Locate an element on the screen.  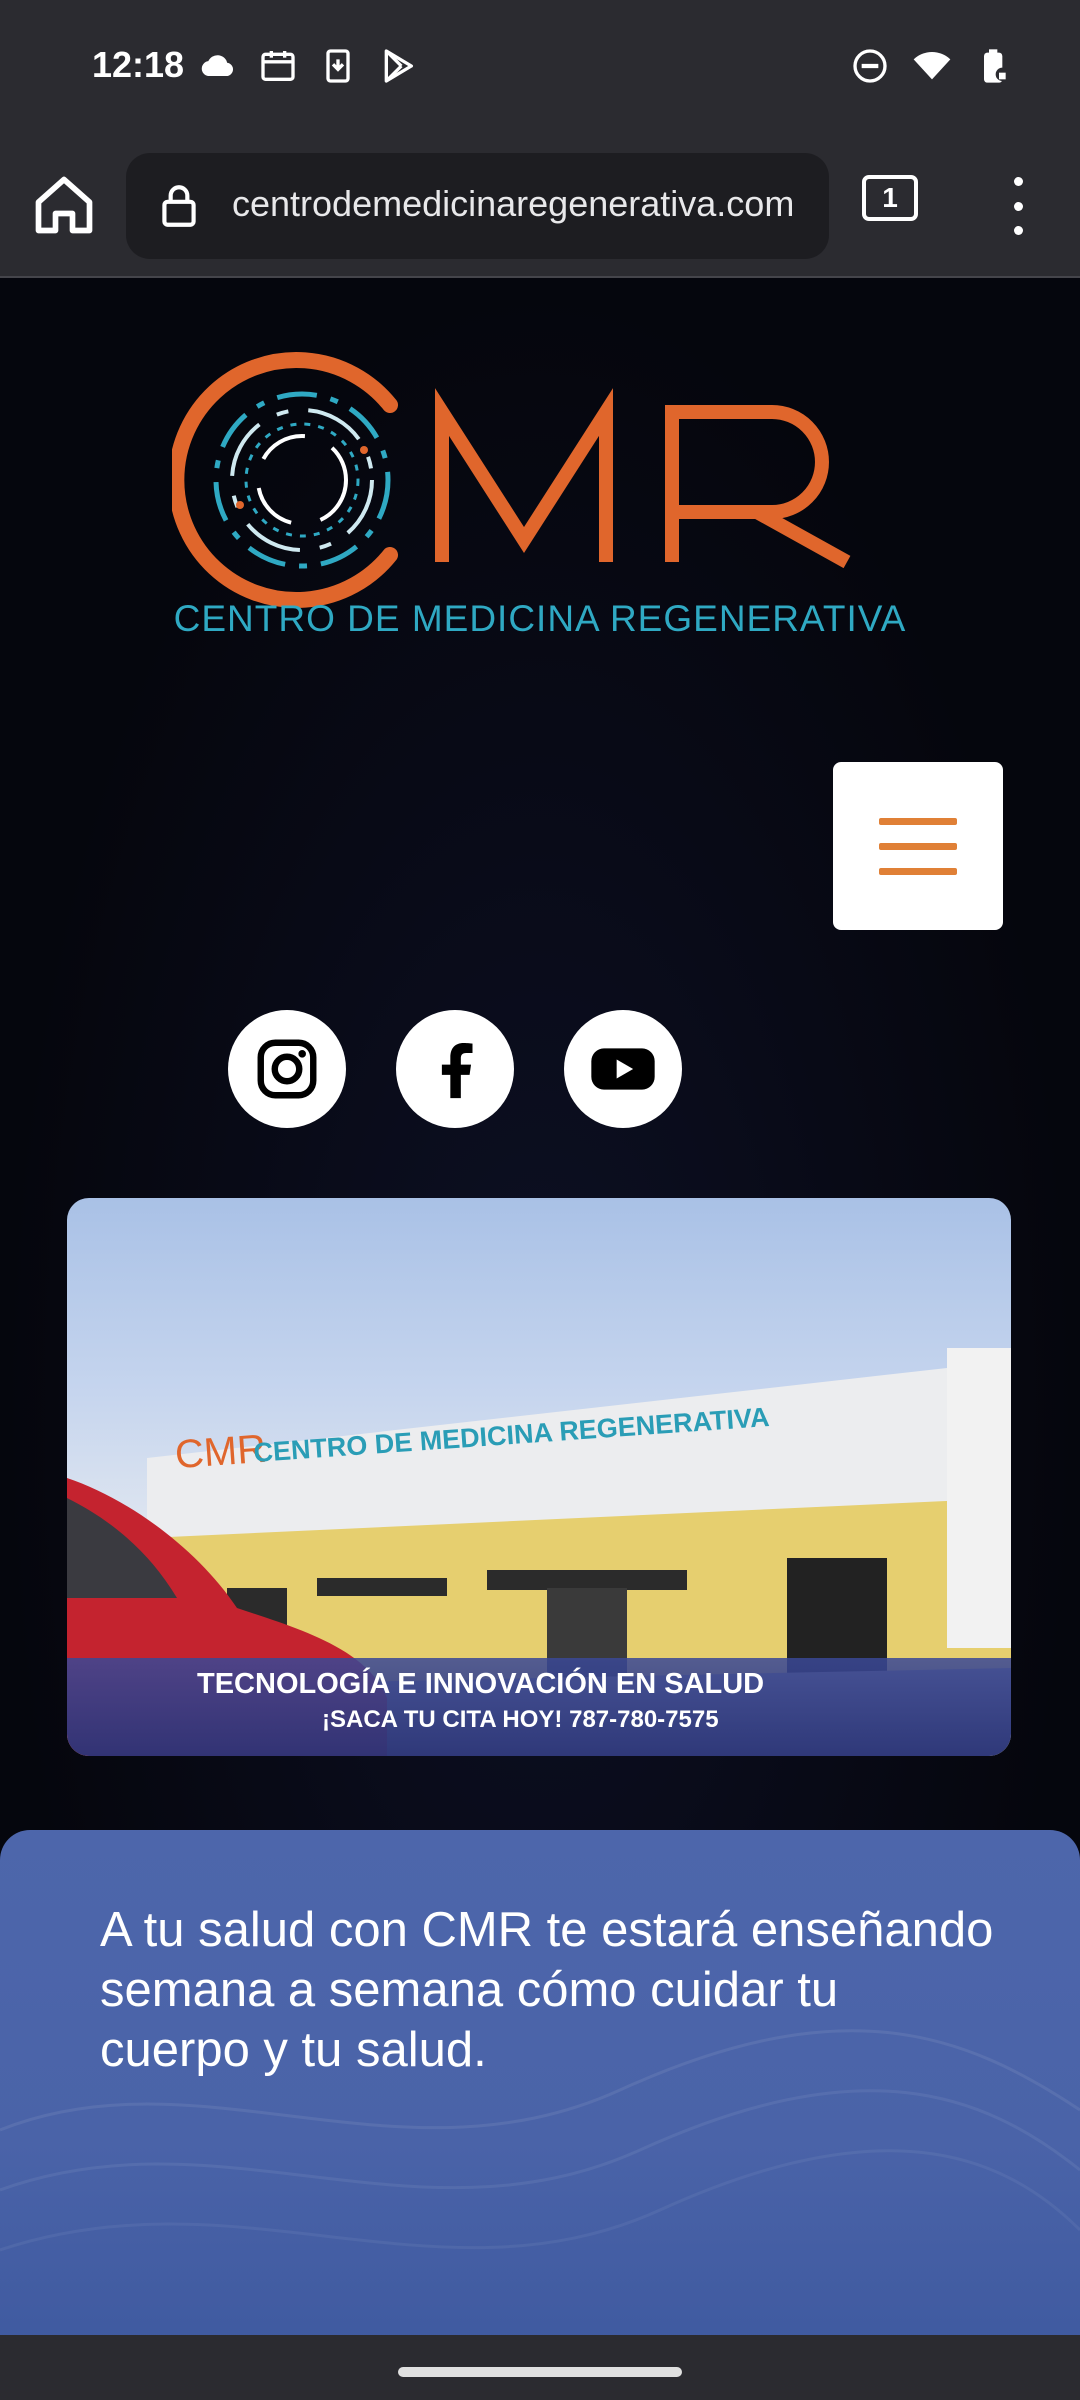
youtube-icon is located at coordinates (623, 1069).